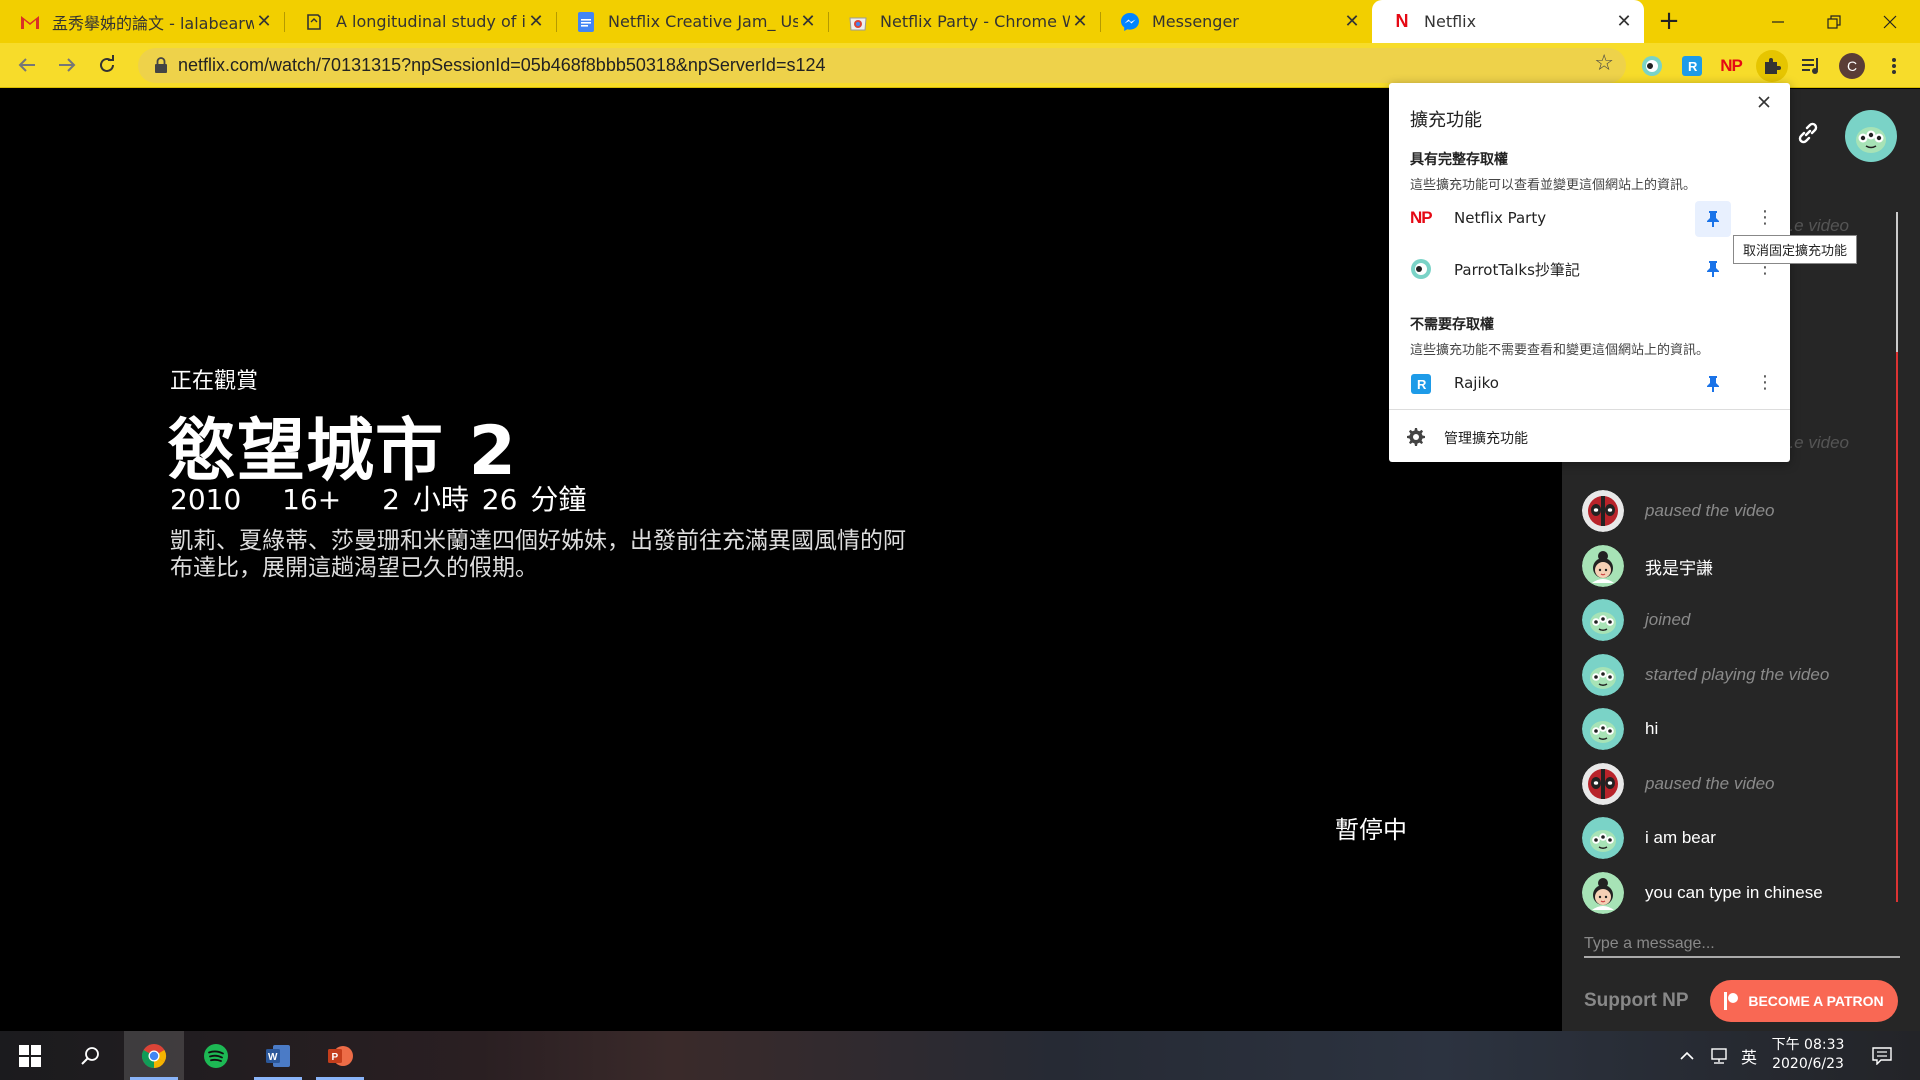 This screenshot has width=1920, height=1080. What do you see at coordinates (703, 21) in the screenshot?
I see `tab-title: Netflix Creative Jam_ User Inte` at bounding box center [703, 21].